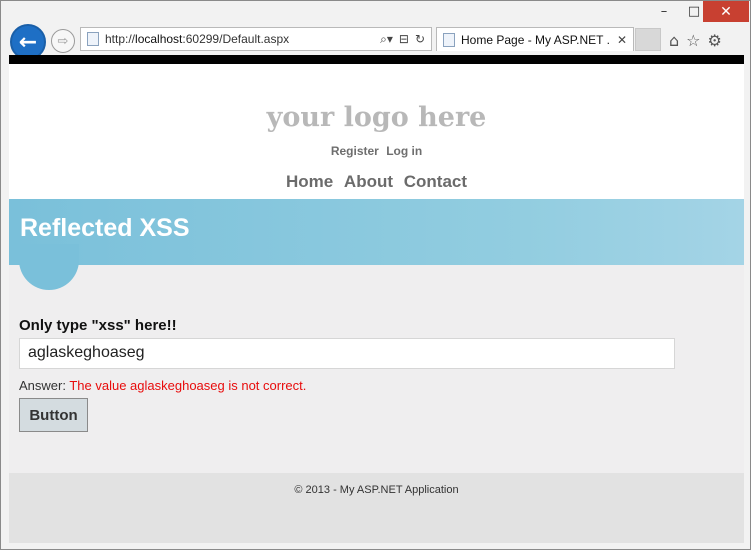 The width and height of the screenshot is (751, 550). What do you see at coordinates (449, 39) in the screenshot?
I see `tab-page-icon` at bounding box center [449, 39].